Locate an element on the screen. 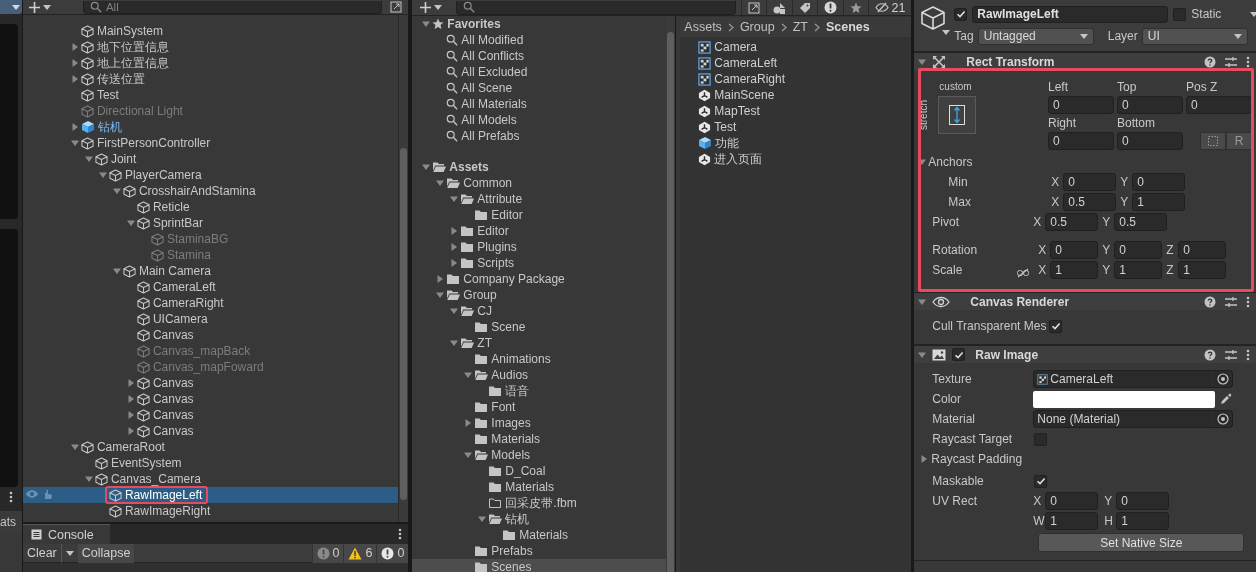  project-tree-item: Attribute is located at coordinates (539, 199).